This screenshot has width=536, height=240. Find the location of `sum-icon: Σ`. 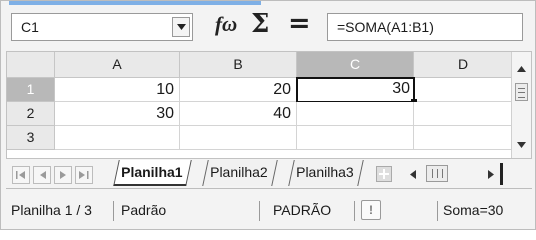

sum-icon: Σ is located at coordinates (260, 24).